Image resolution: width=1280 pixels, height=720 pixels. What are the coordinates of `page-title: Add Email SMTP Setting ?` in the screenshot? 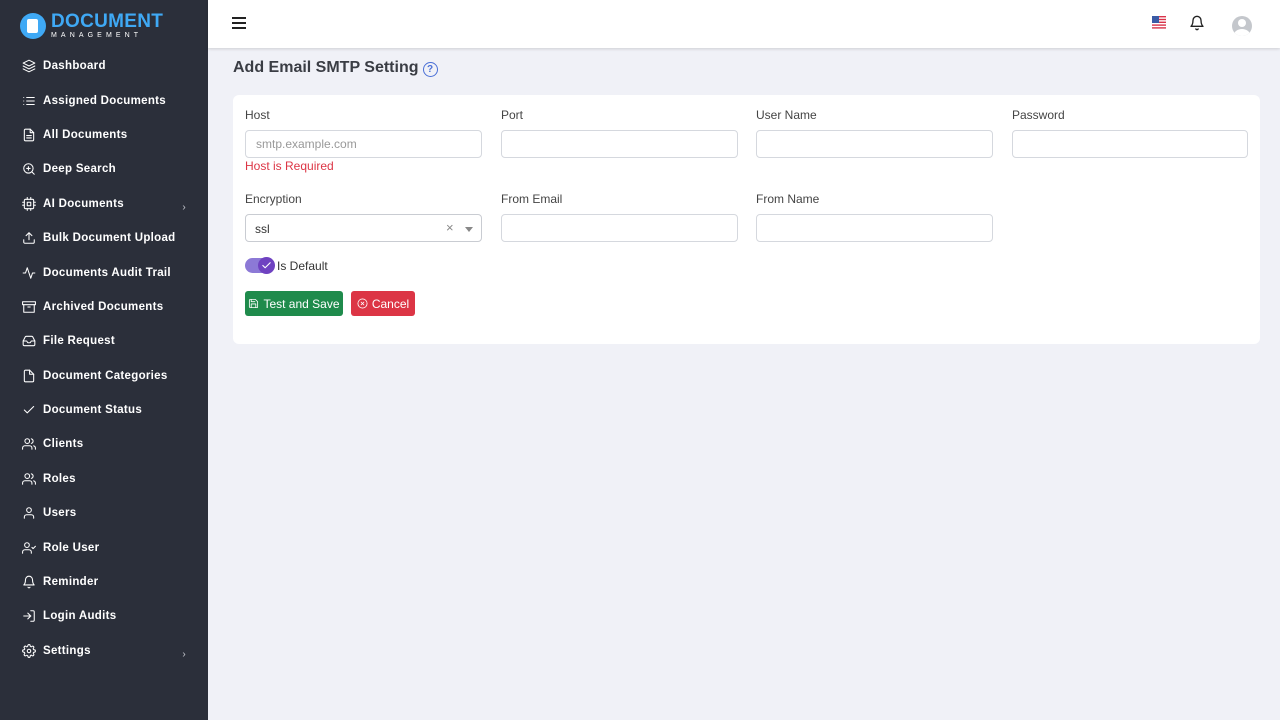 It's located at (335, 68).